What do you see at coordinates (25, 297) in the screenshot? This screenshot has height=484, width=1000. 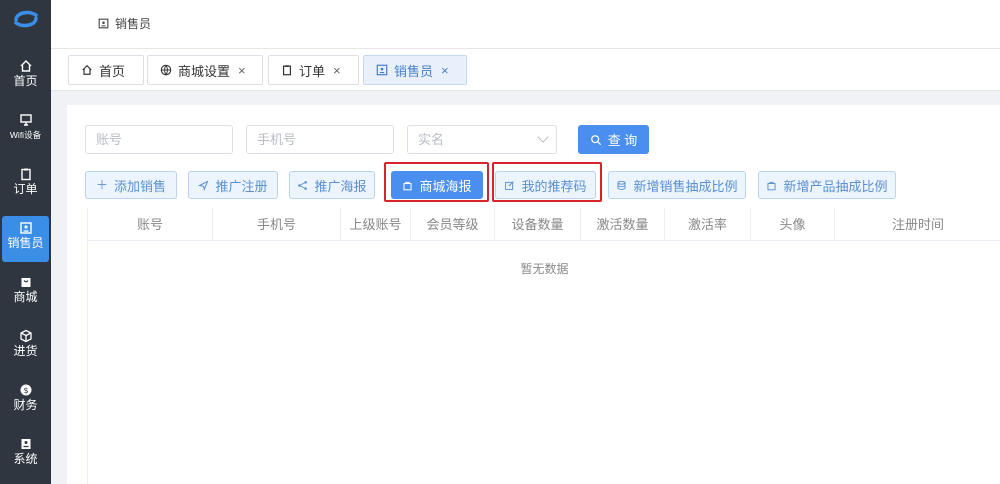 I see `sidebar-item-label: 商城` at bounding box center [25, 297].